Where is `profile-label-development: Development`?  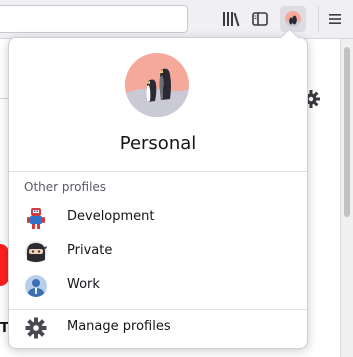
profile-label-development: Development is located at coordinates (111, 216).